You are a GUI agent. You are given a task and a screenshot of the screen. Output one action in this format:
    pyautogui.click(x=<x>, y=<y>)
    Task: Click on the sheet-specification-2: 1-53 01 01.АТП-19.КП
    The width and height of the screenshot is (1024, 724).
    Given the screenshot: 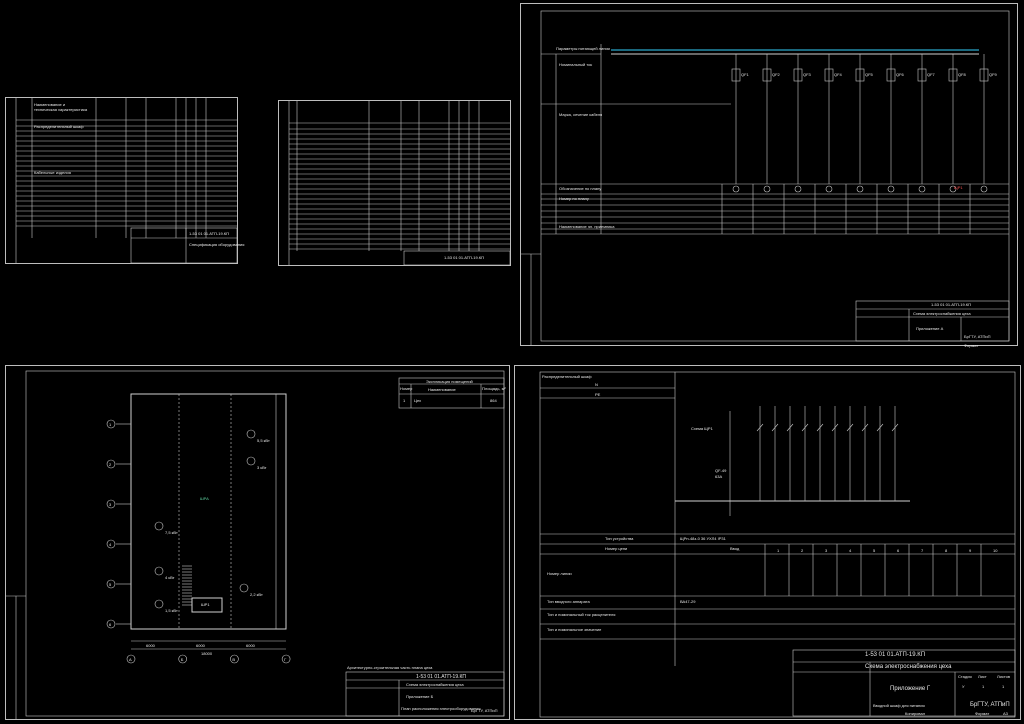 What is the action you would take?
    pyautogui.click(x=394, y=183)
    